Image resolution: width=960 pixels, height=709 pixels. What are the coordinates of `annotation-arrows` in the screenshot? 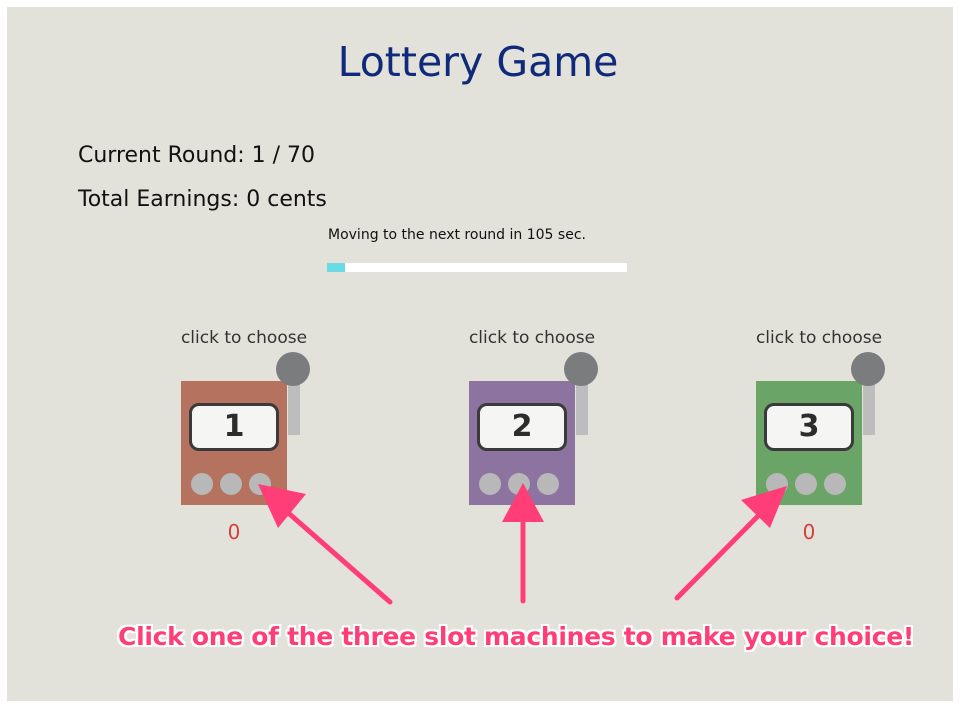 It's located at (522, 544).